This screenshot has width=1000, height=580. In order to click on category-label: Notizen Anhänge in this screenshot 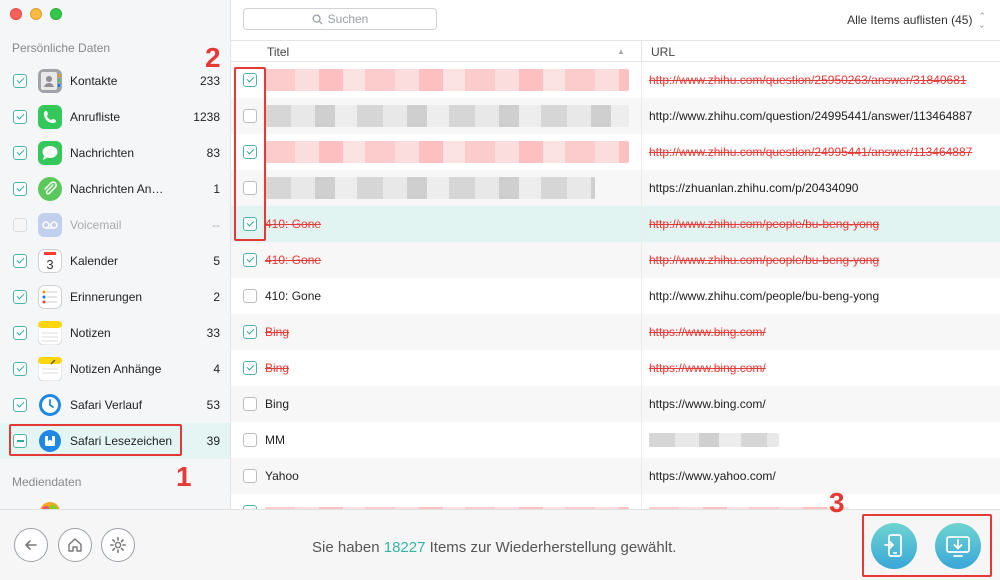, I will do `click(116, 369)`.